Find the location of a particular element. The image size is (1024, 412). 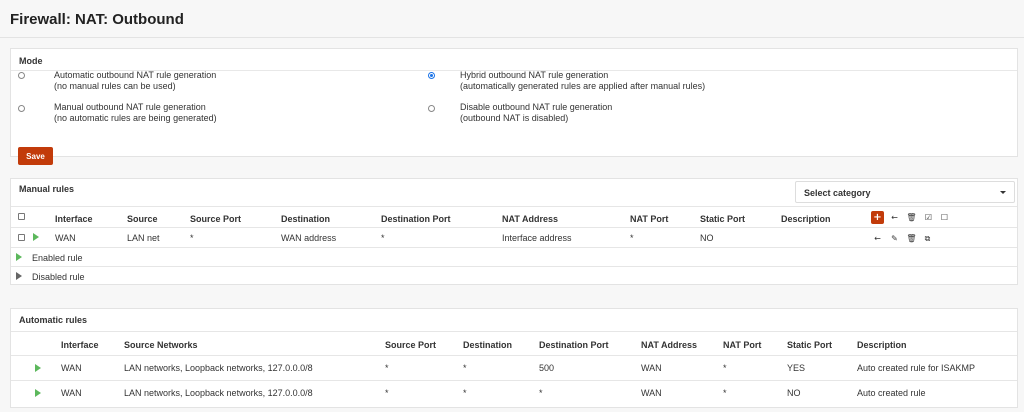

clone-icon: ⧉ is located at coordinates (927, 238).